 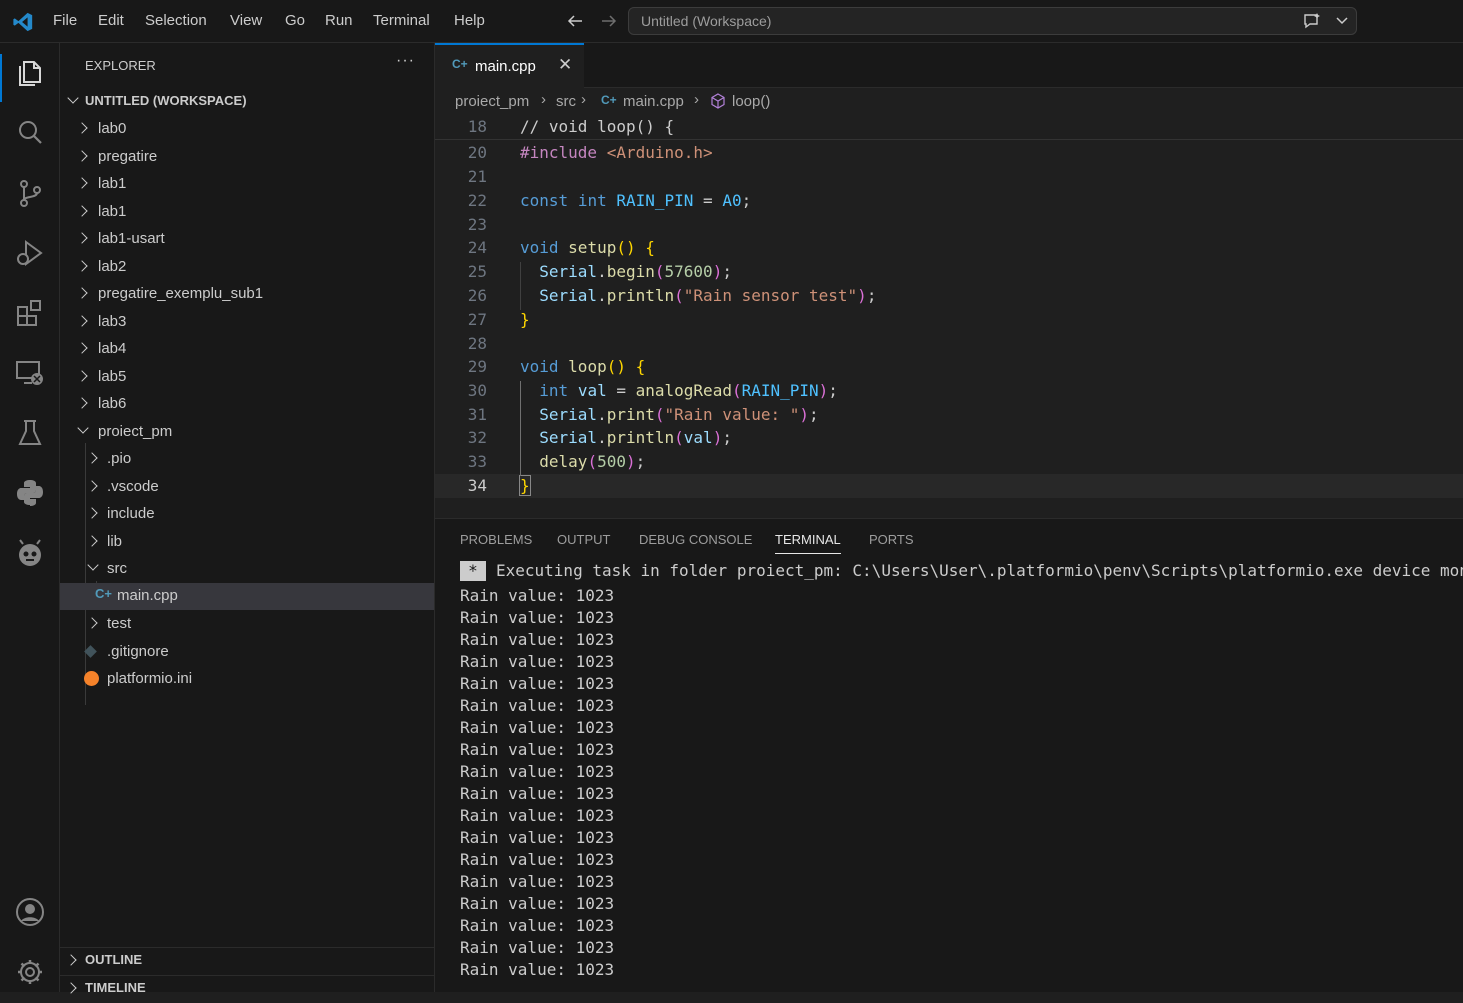 I want to click on menu-terminal: Terminal, so click(x=401, y=20).